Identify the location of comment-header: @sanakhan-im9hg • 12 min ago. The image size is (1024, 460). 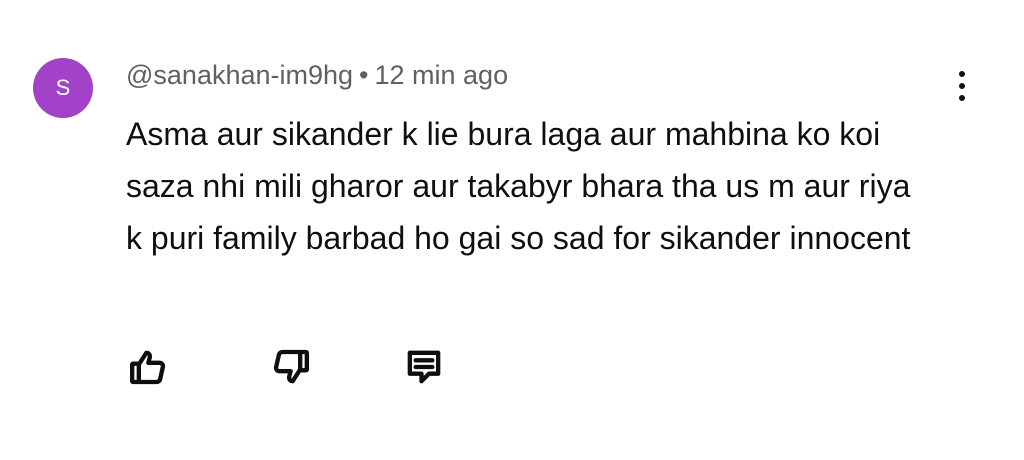
(317, 75).